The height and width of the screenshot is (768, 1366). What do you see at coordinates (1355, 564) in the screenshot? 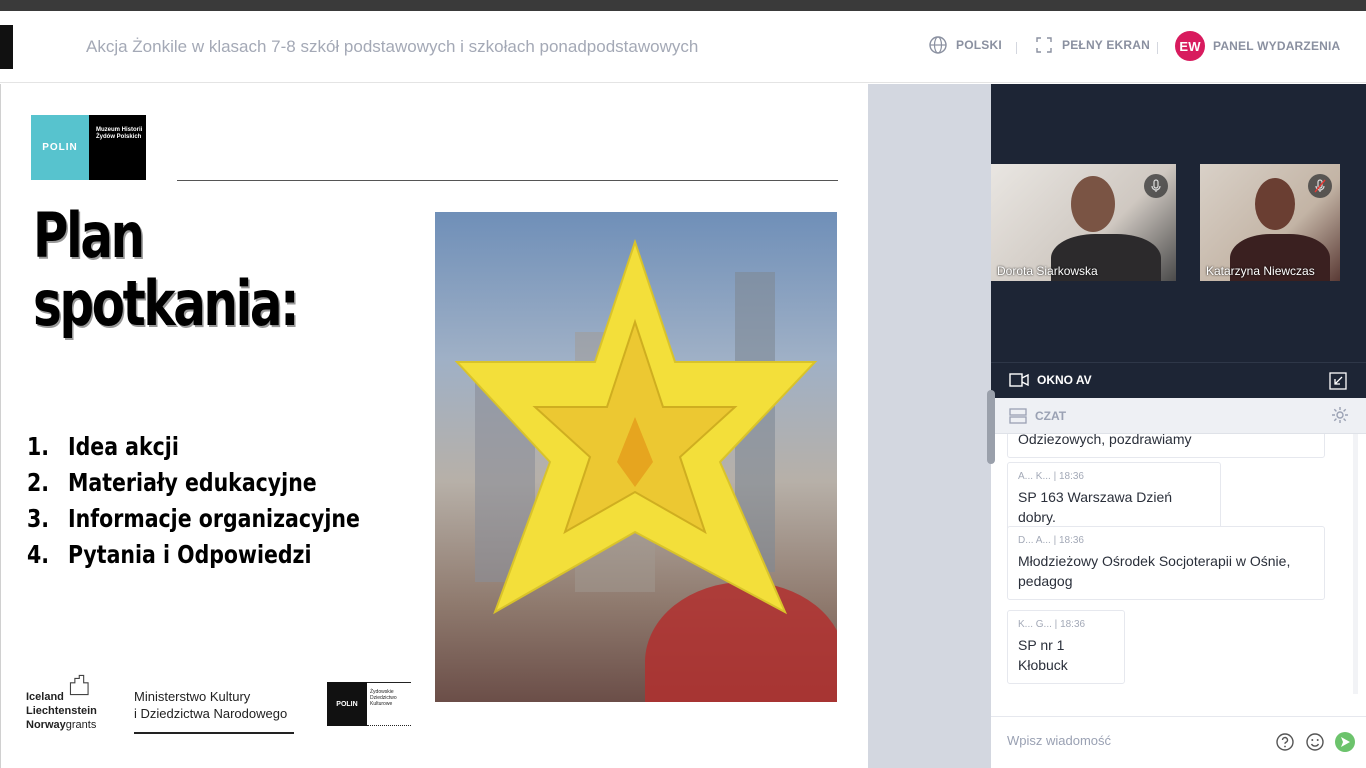
I see `chat-scrollbar` at bounding box center [1355, 564].